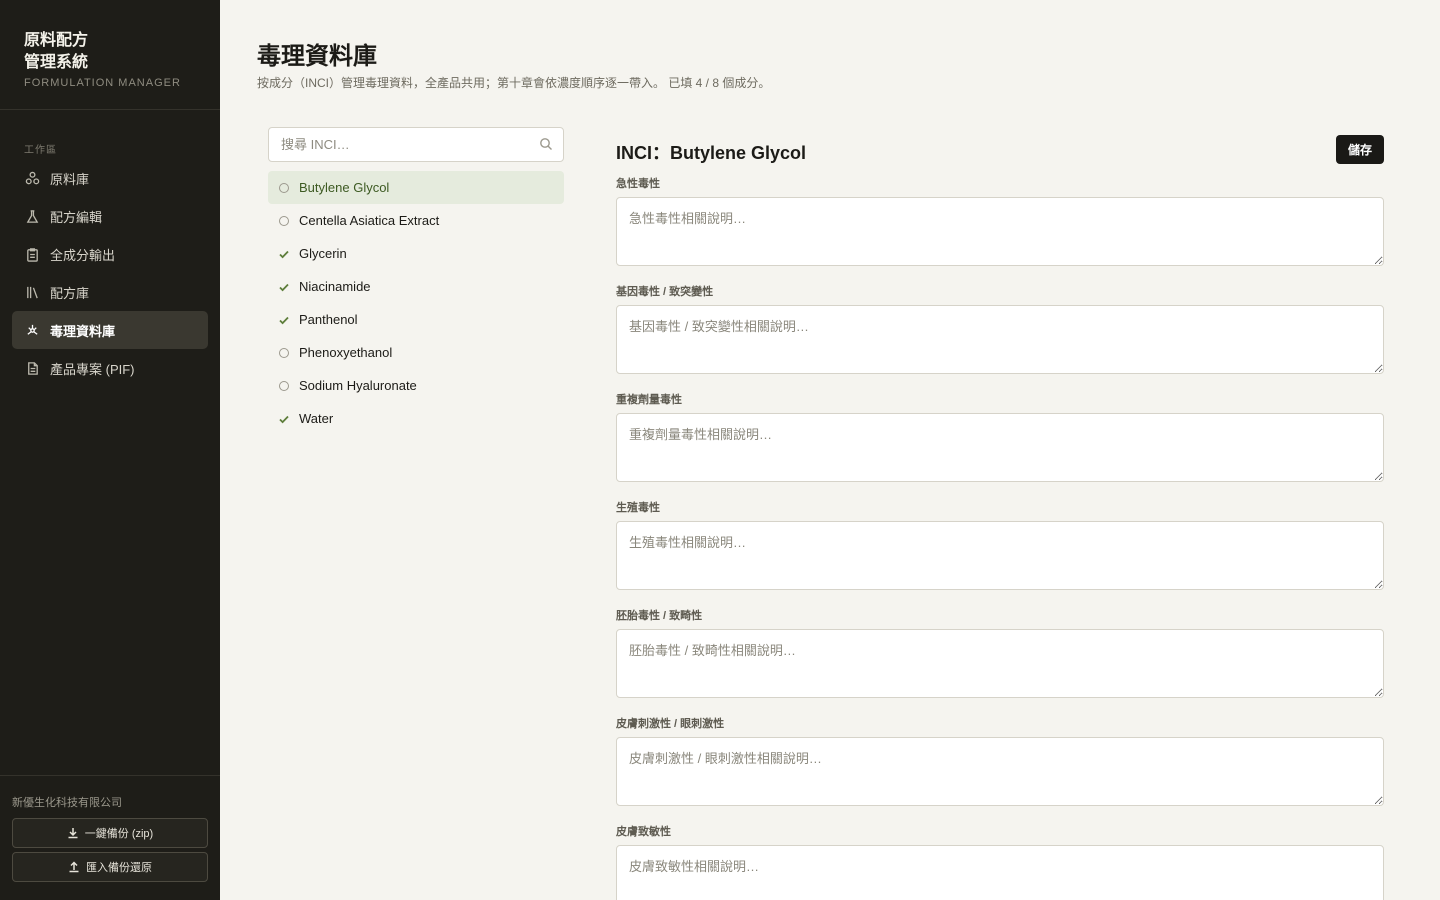 The width and height of the screenshot is (1440, 900). I want to click on field-reproductive-toxicity: 生殖毒性, so click(1000, 555).